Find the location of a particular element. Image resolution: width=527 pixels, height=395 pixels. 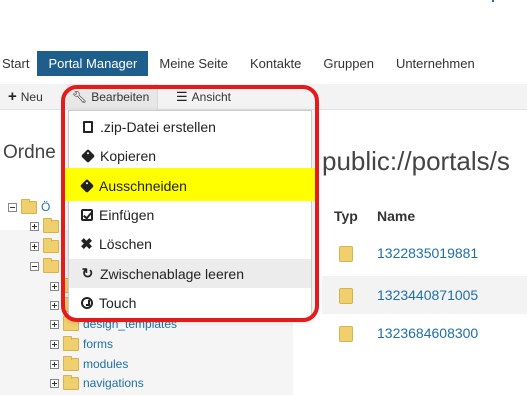

table-row: 1323684608300 is located at coordinates (424, 333).